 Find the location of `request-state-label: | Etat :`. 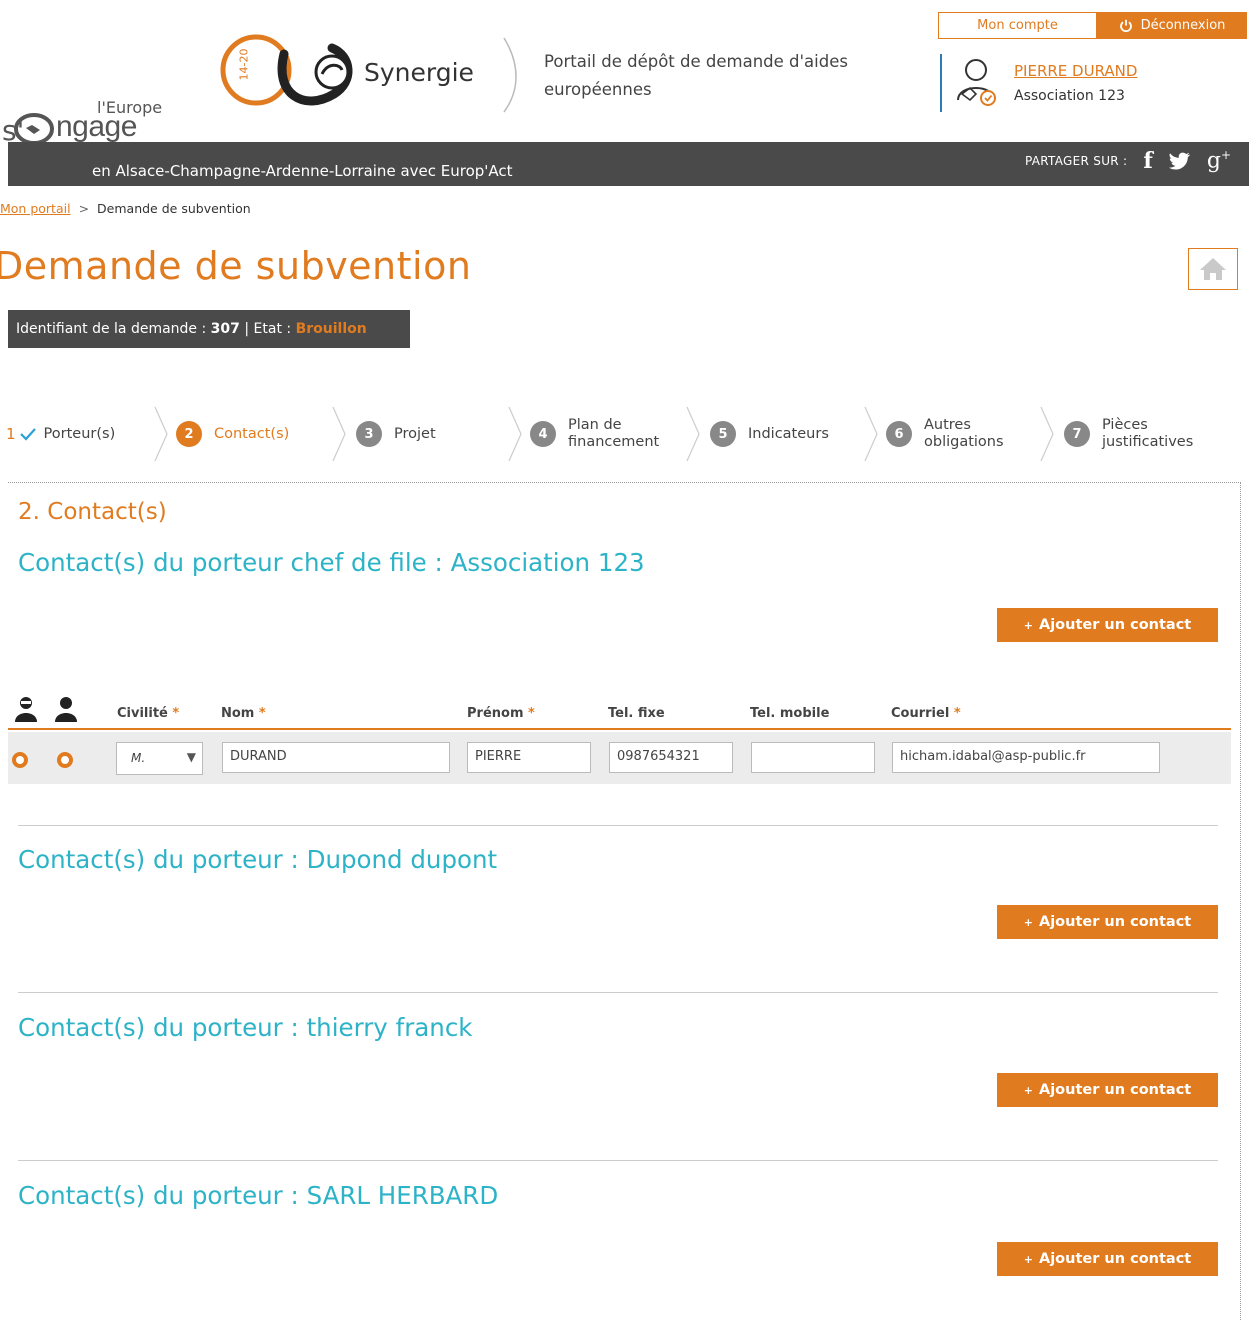

request-state-label: | Etat : is located at coordinates (268, 329).